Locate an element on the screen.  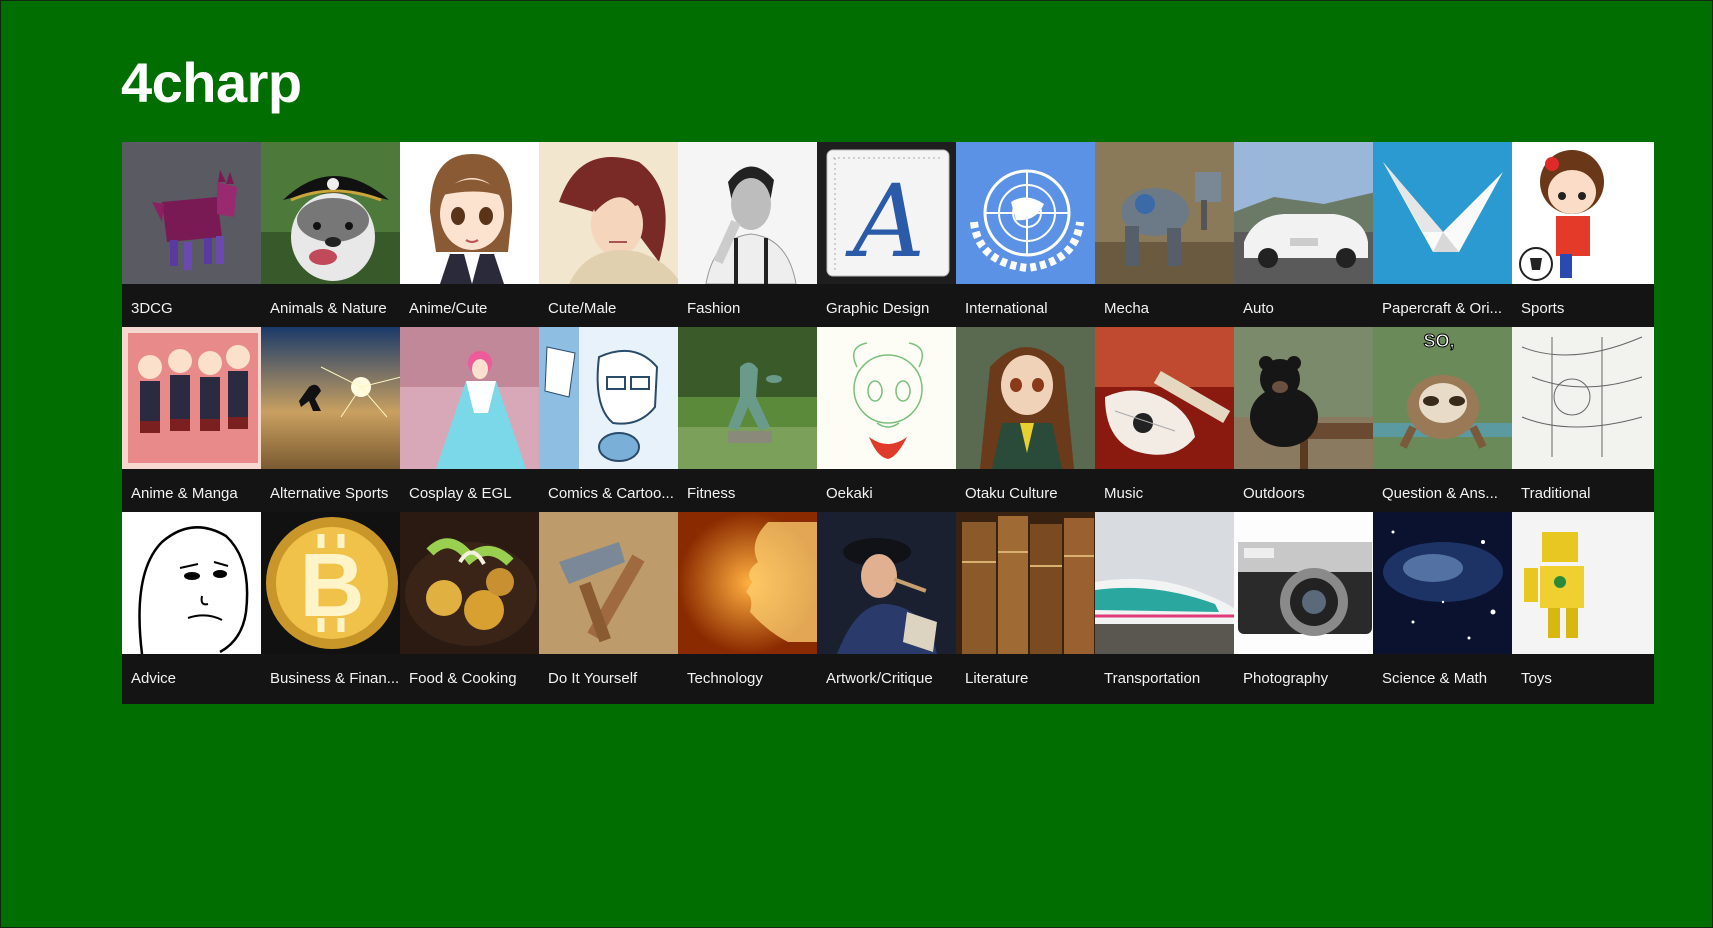
category-tile-label: Cosplay & EGL is located at coordinates (460, 493).